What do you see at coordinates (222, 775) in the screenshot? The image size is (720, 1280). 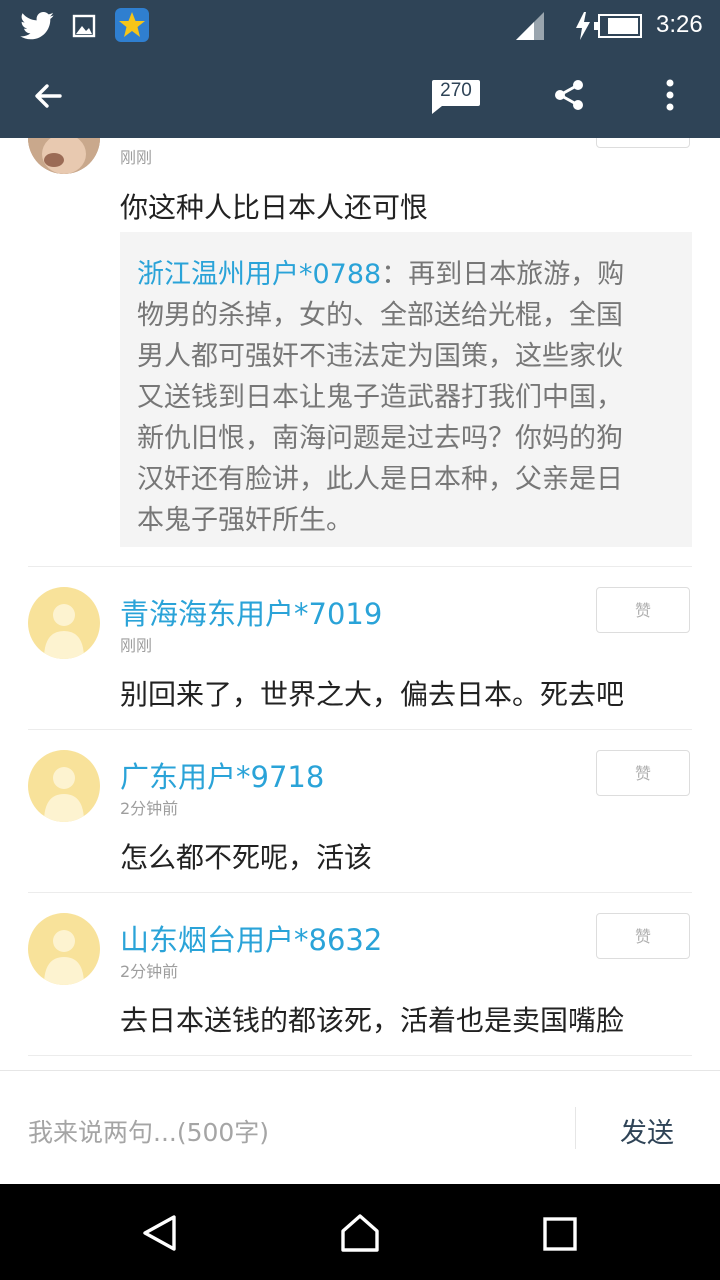 I see `comment-username: 广东用户*9718` at bounding box center [222, 775].